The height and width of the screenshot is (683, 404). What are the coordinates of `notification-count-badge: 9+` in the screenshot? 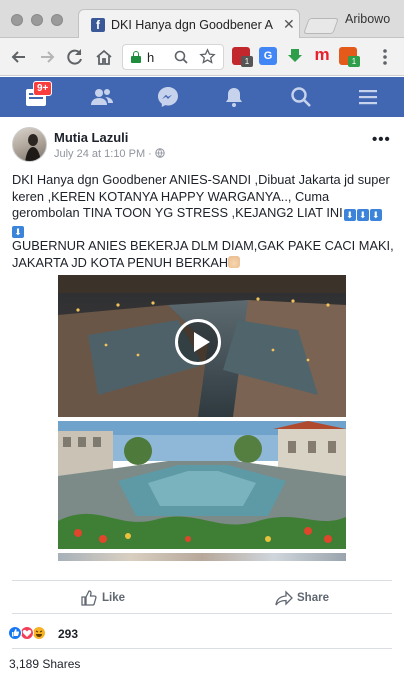 It's located at (43, 88).